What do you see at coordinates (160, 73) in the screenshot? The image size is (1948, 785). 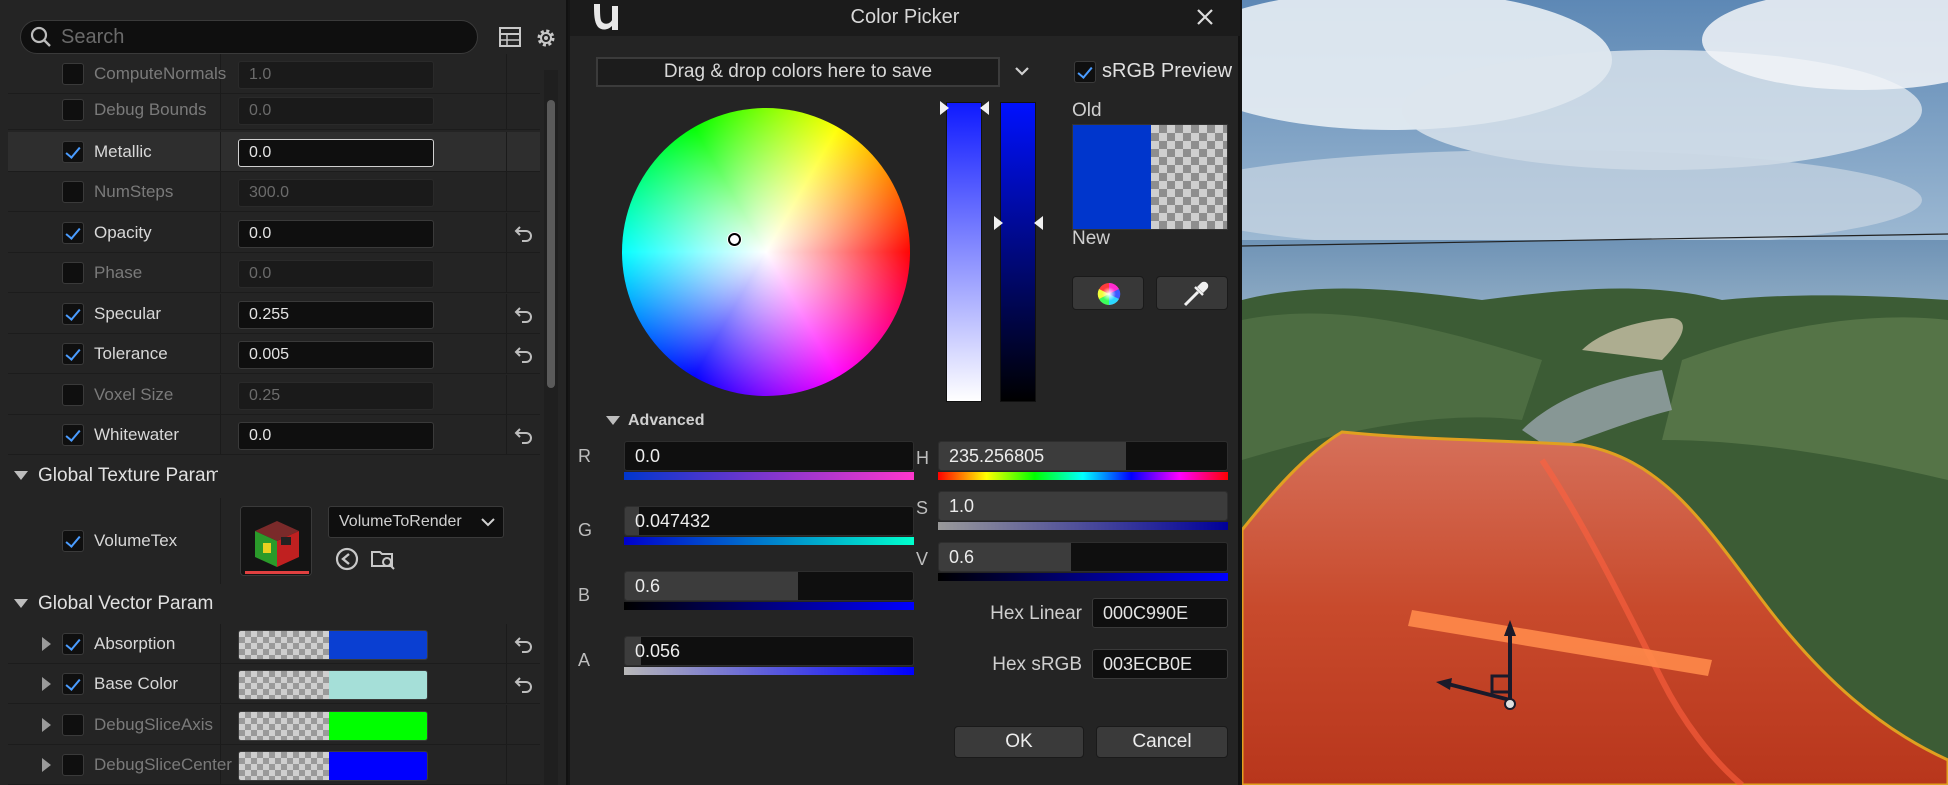 I see `param-name: ComputeNormals` at bounding box center [160, 73].